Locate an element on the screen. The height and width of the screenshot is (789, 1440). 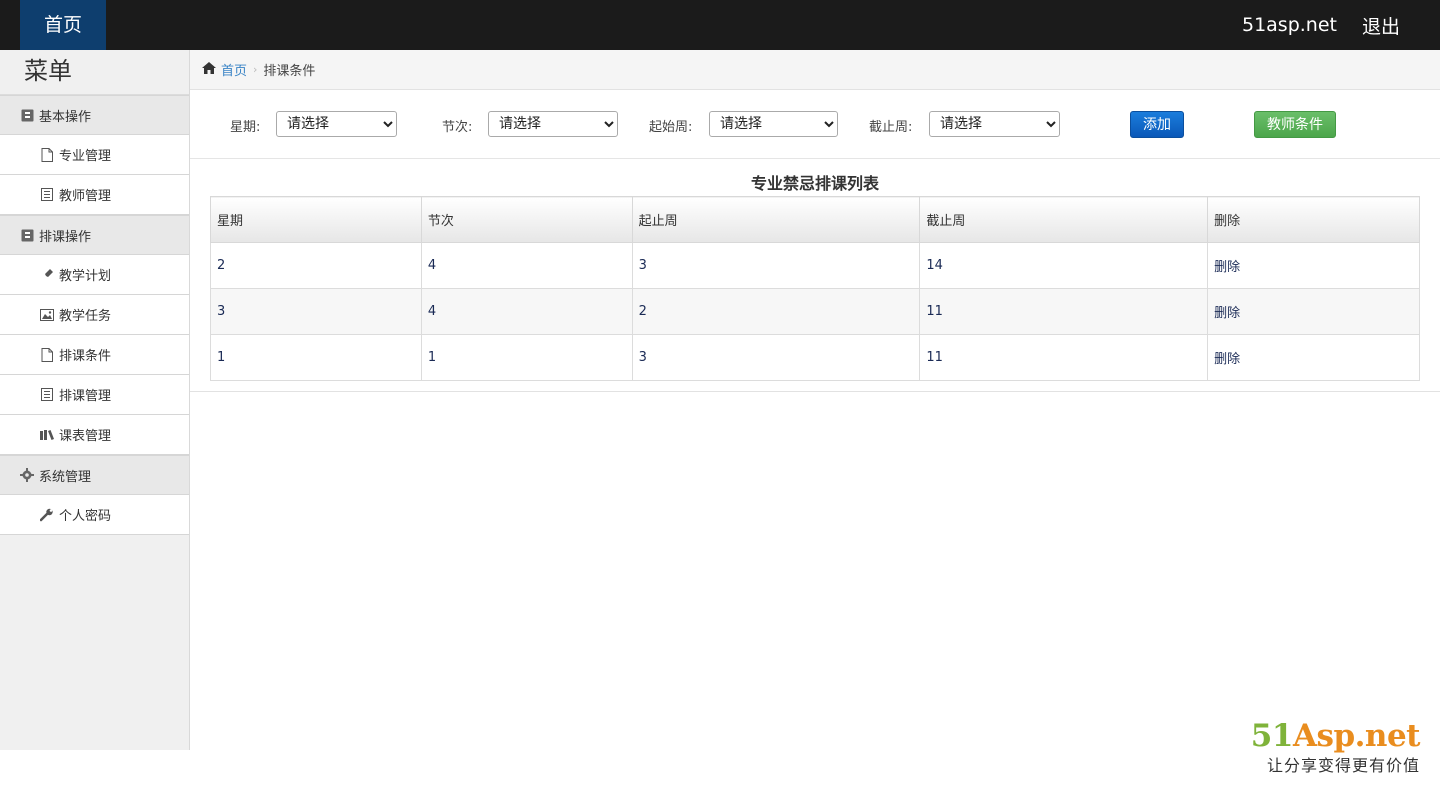
weekday-label: 星期: is located at coordinates (245, 127).